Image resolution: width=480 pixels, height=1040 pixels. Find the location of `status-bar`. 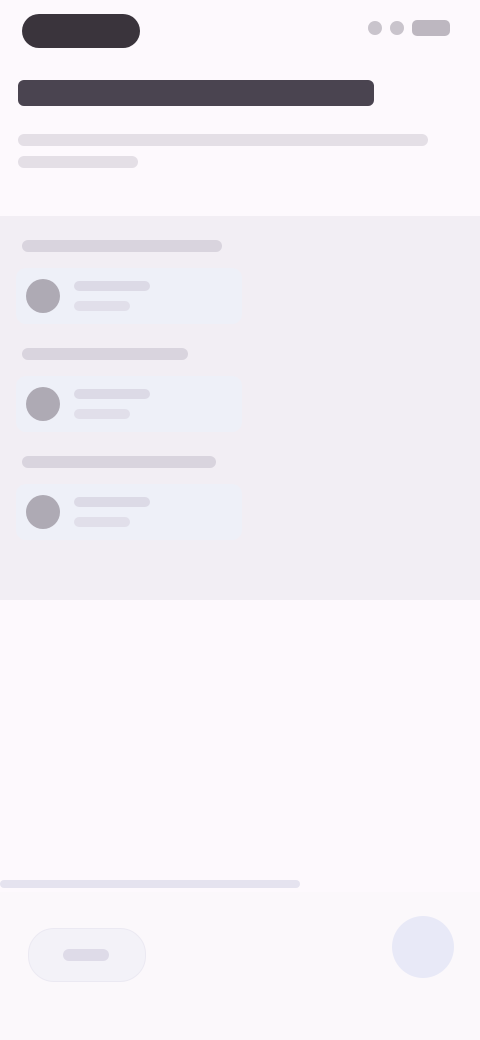

status-bar is located at coordinates (240, 32).